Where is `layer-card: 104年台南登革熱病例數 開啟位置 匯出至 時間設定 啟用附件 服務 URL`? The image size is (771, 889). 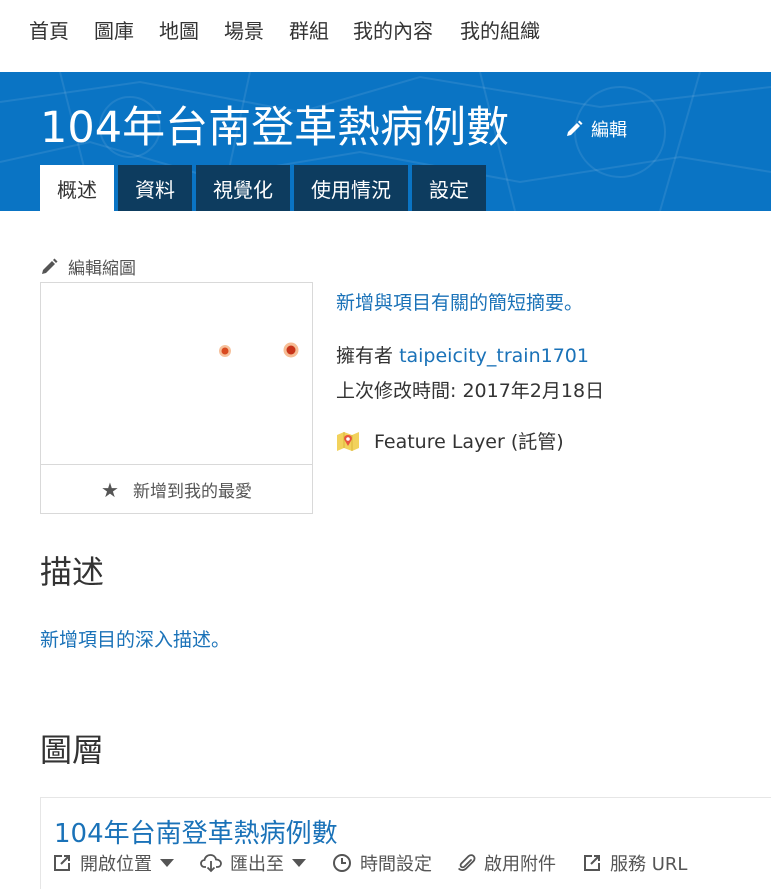 layer-card: 104年台南登革熱病例數 開啟位置 匯出至 時間設定 啟用附件 服務 URL is located at coordinates (405, 843).